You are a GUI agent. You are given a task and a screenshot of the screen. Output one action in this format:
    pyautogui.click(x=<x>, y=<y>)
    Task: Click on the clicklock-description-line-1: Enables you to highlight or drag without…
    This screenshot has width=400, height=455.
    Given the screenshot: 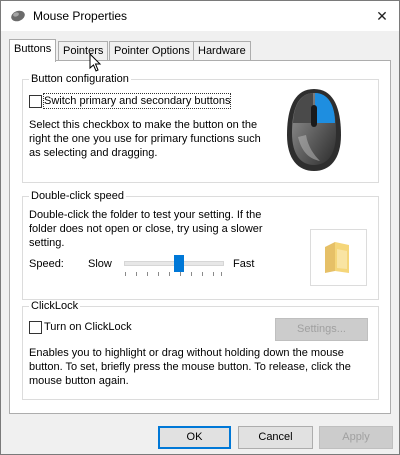 What is the action you would take?
    pyautogui.click(x=186, y=353)
    